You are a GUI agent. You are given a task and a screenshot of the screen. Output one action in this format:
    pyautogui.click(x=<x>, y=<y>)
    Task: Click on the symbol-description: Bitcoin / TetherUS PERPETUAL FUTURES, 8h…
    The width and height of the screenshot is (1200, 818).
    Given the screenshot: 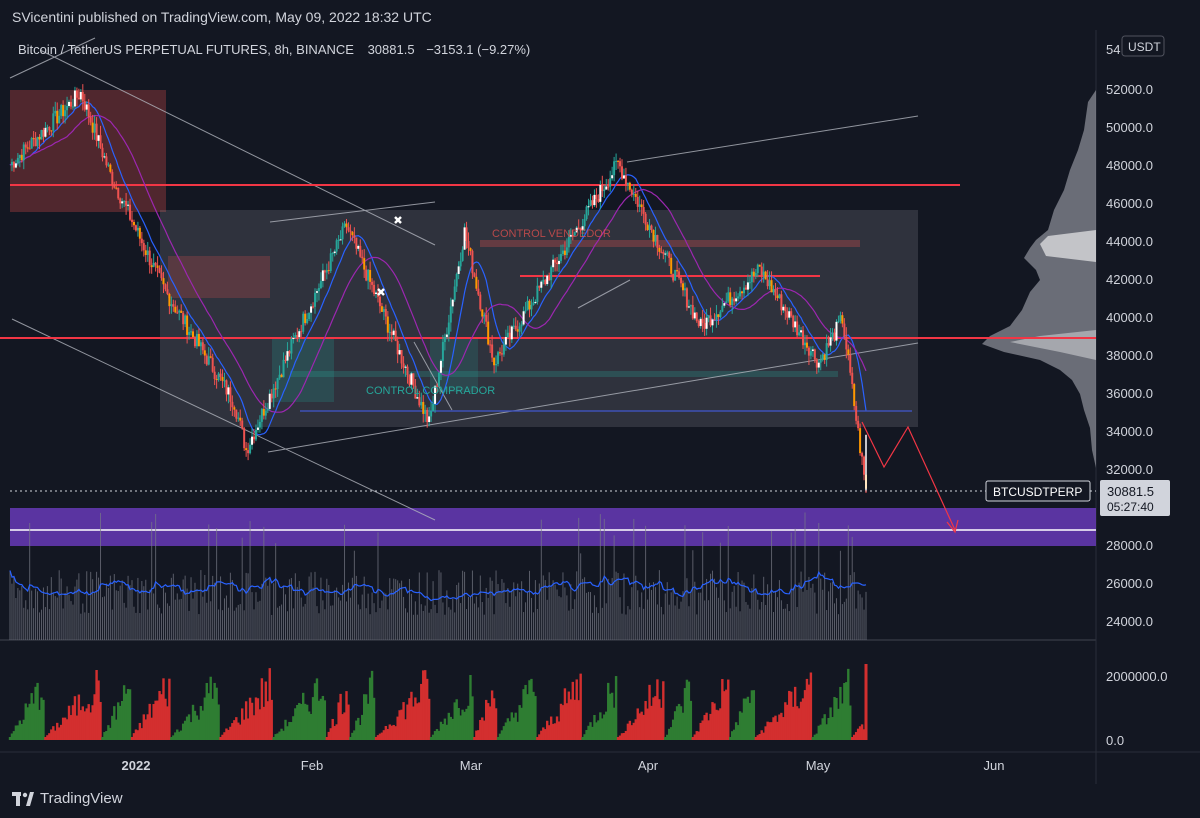 What is the action you would take?
    pyautogui.click(x=274, y=49)
    